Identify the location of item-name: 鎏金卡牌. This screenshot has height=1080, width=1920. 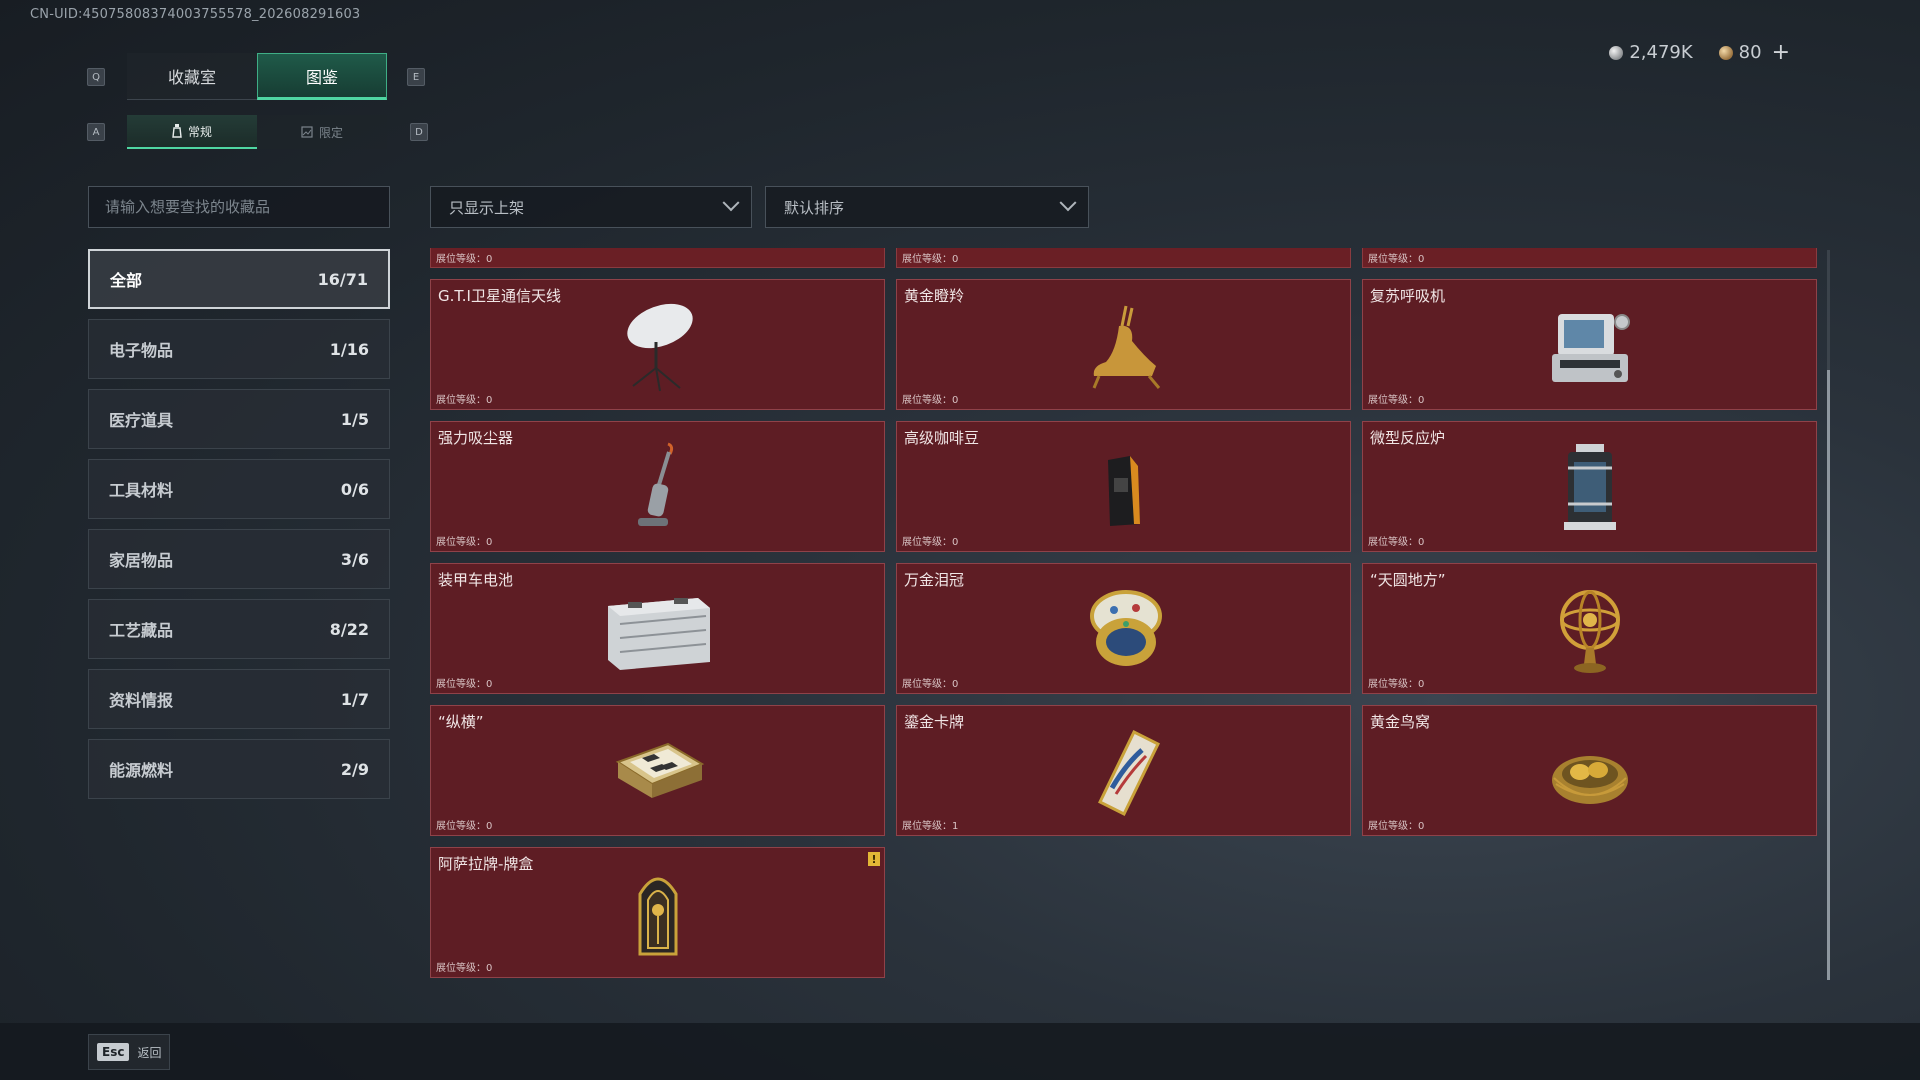
(934, 722).